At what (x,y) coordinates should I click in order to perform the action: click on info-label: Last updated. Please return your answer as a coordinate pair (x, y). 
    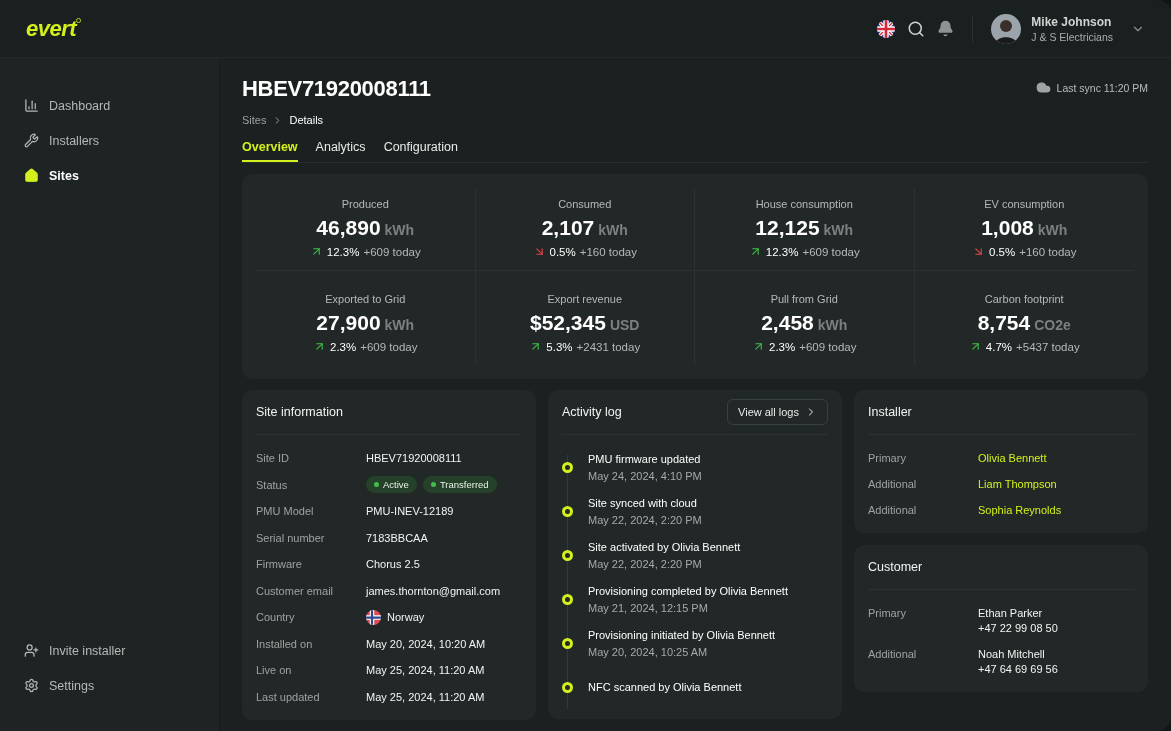
    Looking at the image, I should click on (288, 696).